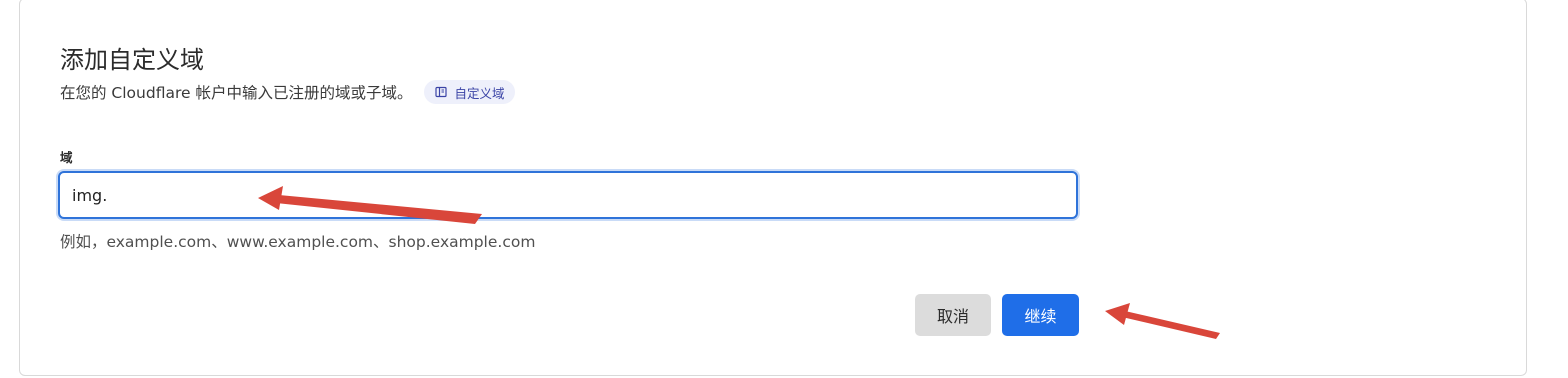  I want to click on continue-button: 继续, so click(1040, 315).